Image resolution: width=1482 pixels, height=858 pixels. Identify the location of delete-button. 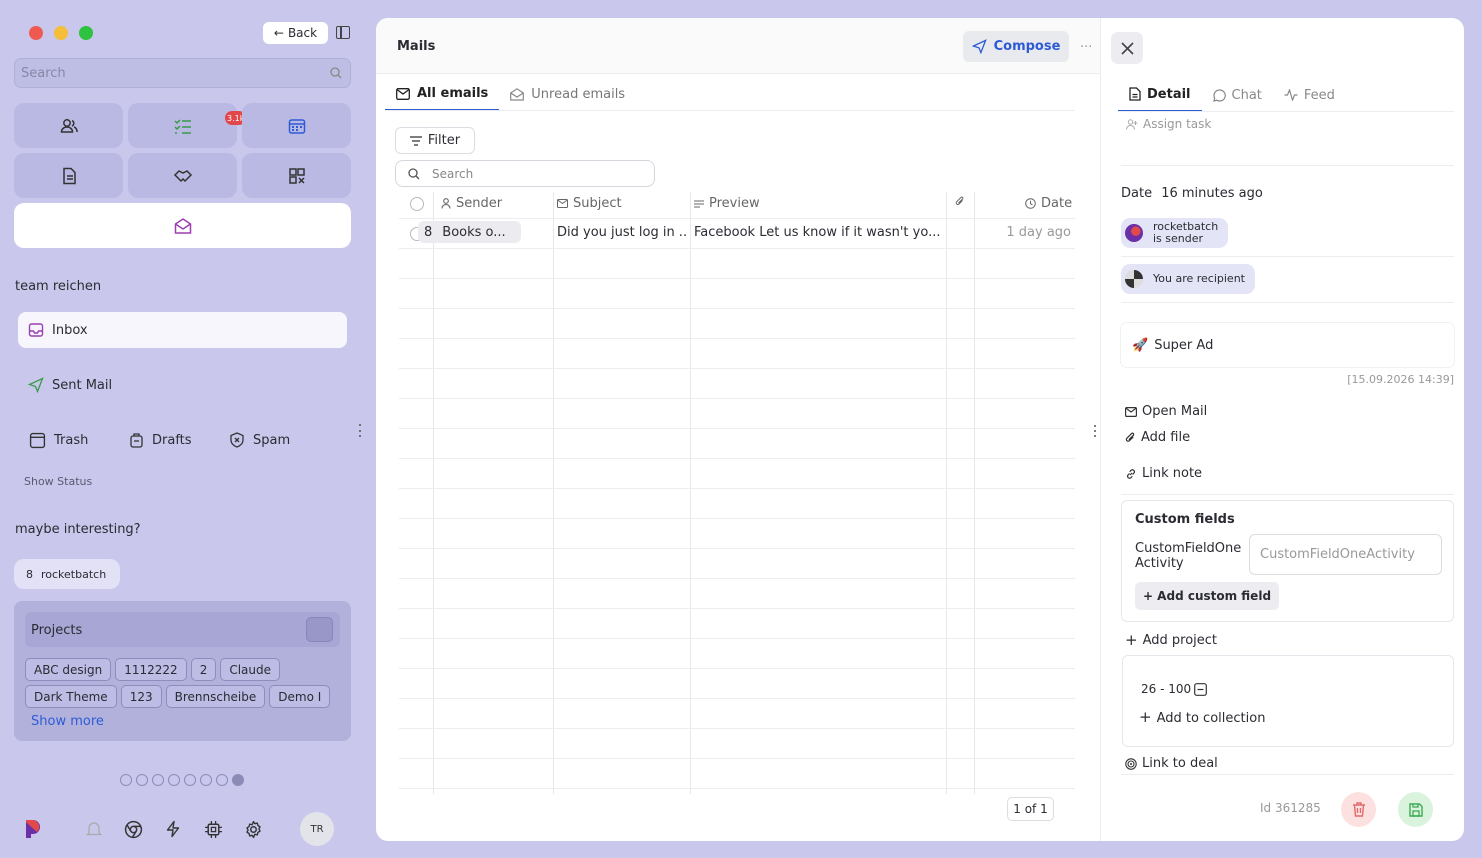
(1358, 809).